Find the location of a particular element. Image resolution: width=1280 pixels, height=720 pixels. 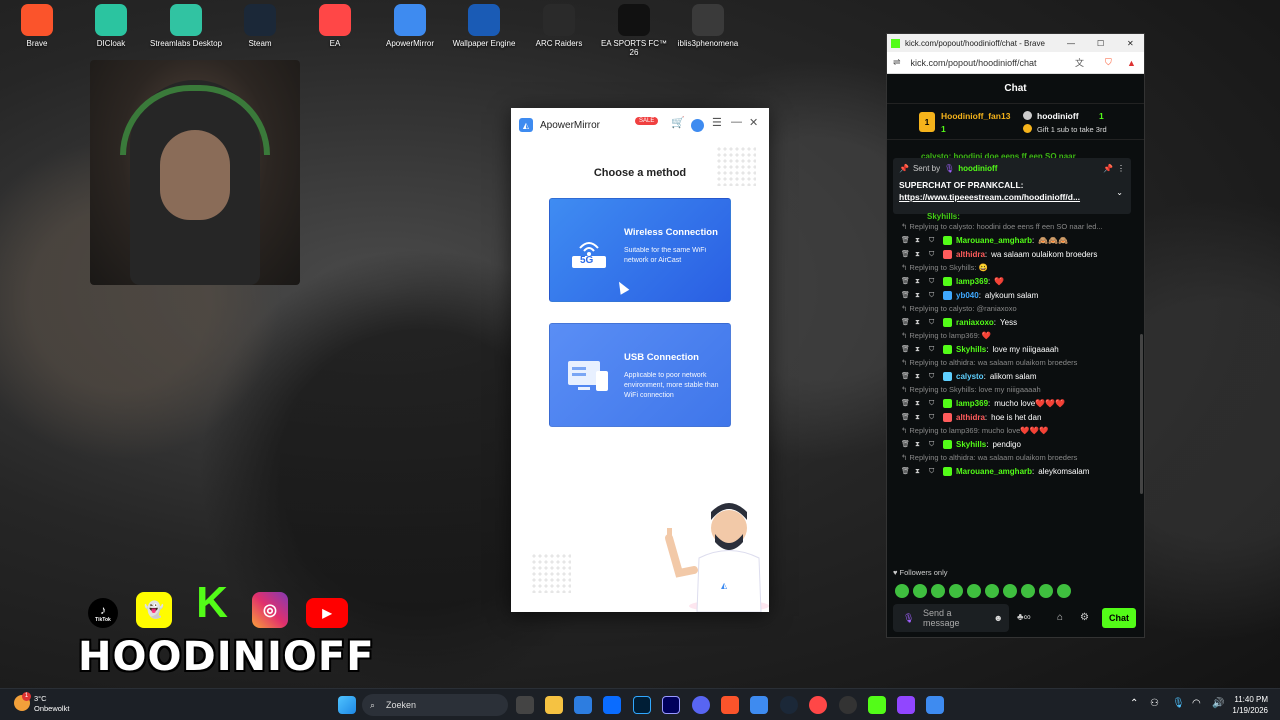

chat-username: yb040 is located at coordinates (967, 295).